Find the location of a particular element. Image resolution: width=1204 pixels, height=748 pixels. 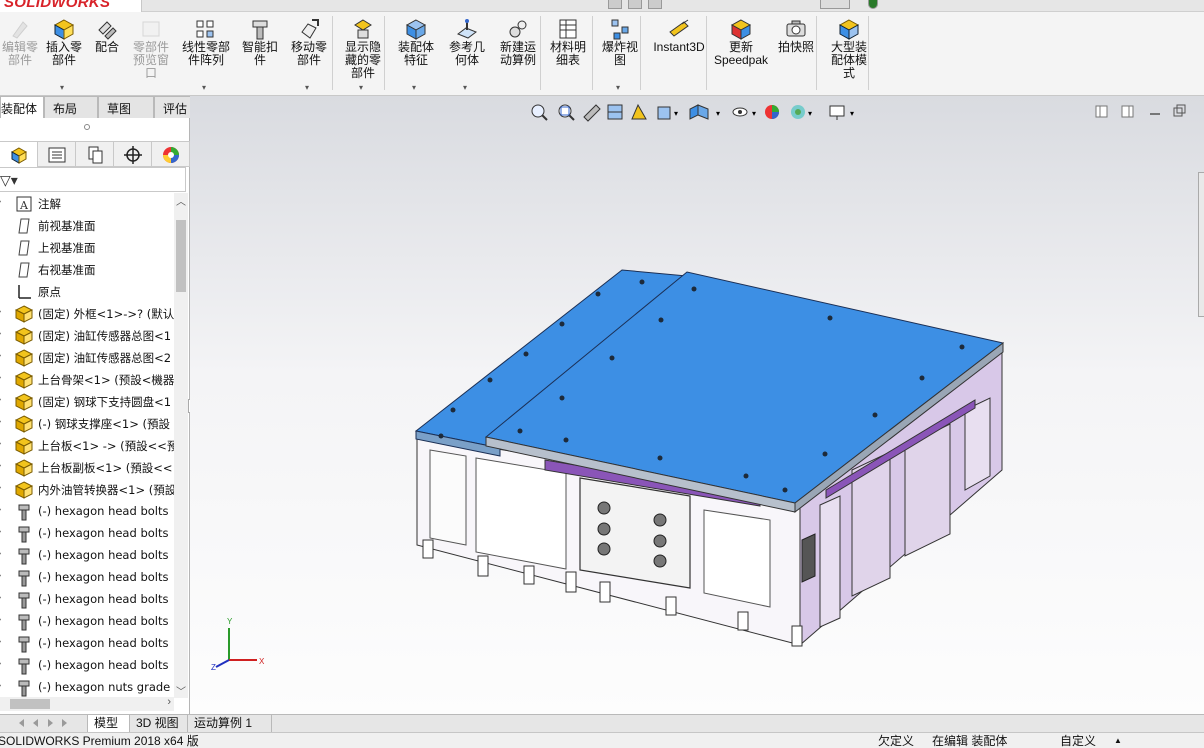

scroll-right-icon: › is located at coordinates (169, 702).